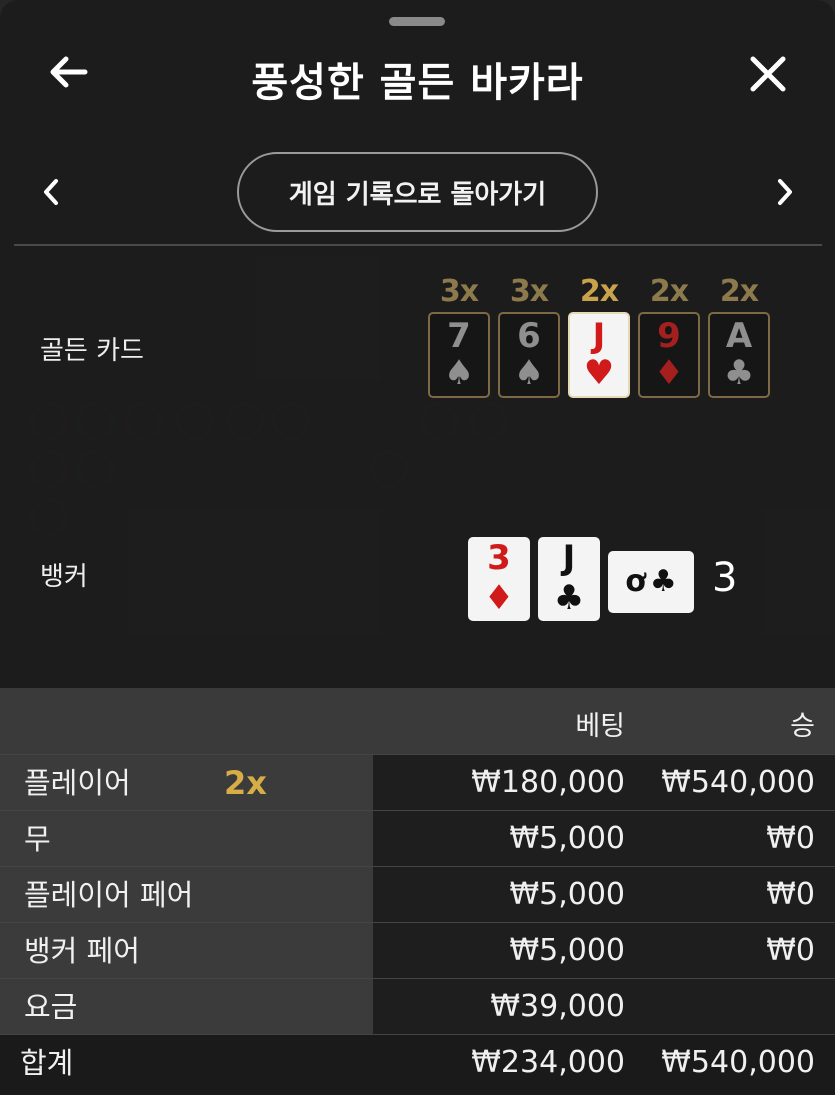  What do you see at coordinates (548, 782) in the screenshot?
I see `bet-amount: ₩180,000` at bounding box center [548, 782].